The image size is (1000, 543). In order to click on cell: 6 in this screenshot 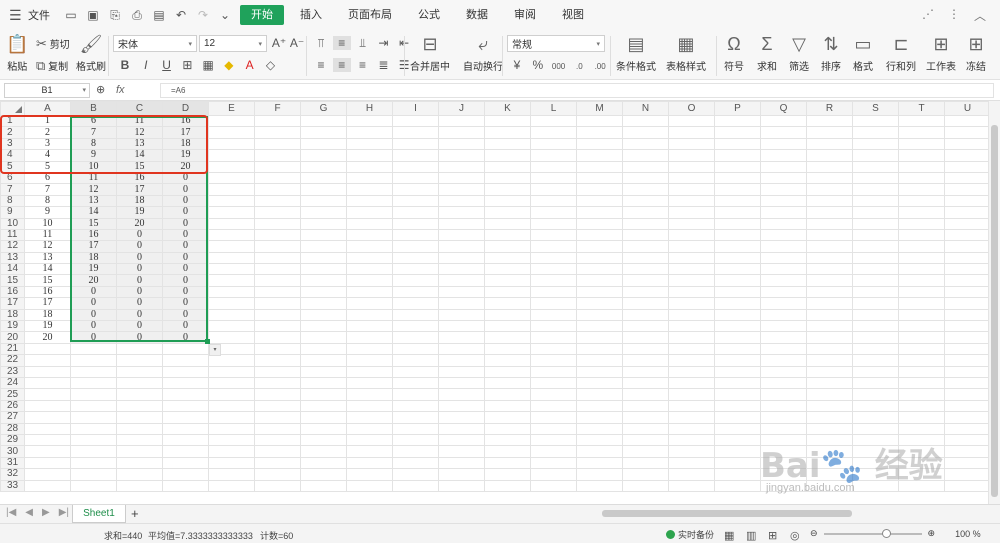, I will do `click(47, 178)`.